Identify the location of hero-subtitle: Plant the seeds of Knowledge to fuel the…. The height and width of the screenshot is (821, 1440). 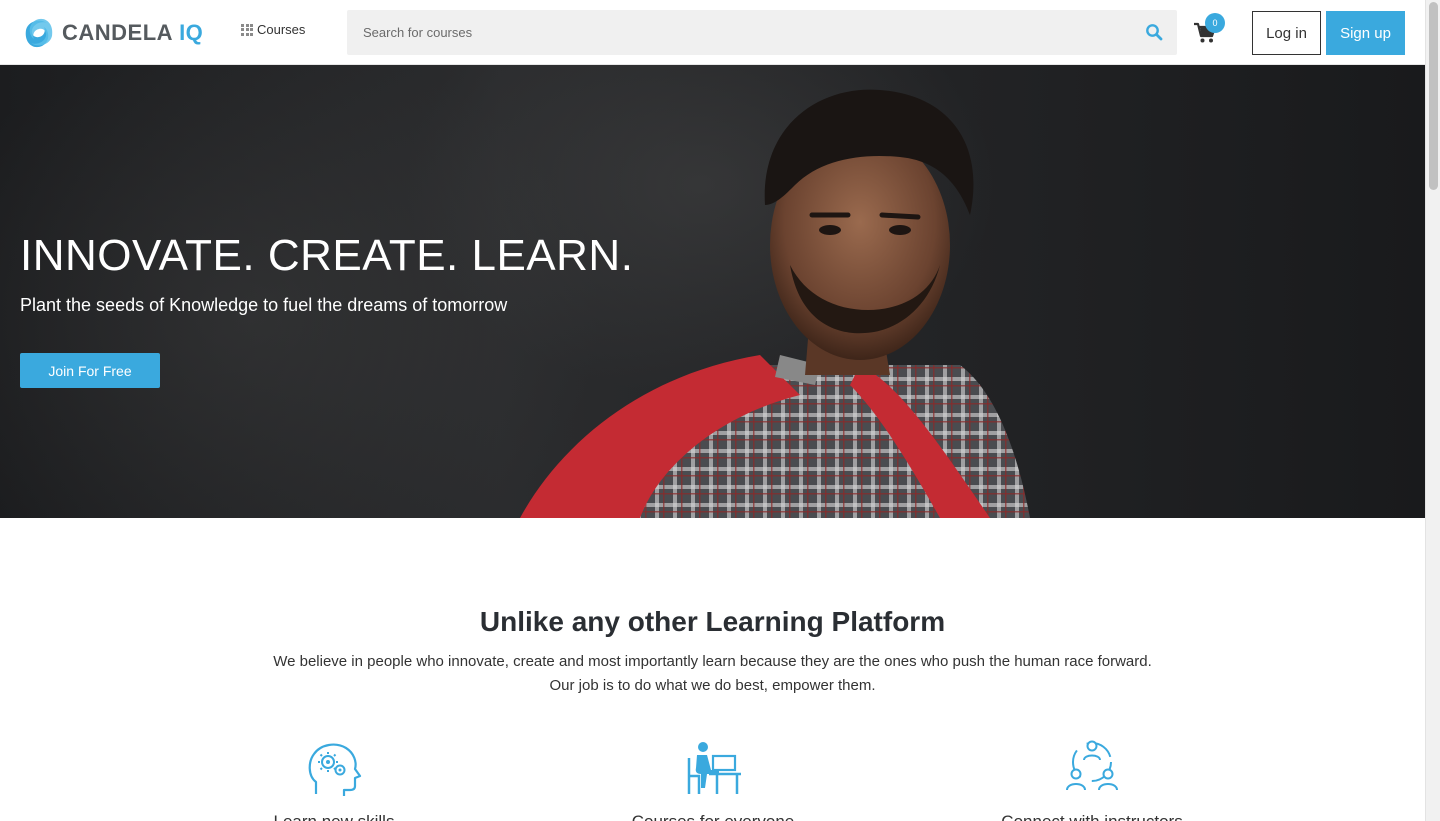
(264, 305).